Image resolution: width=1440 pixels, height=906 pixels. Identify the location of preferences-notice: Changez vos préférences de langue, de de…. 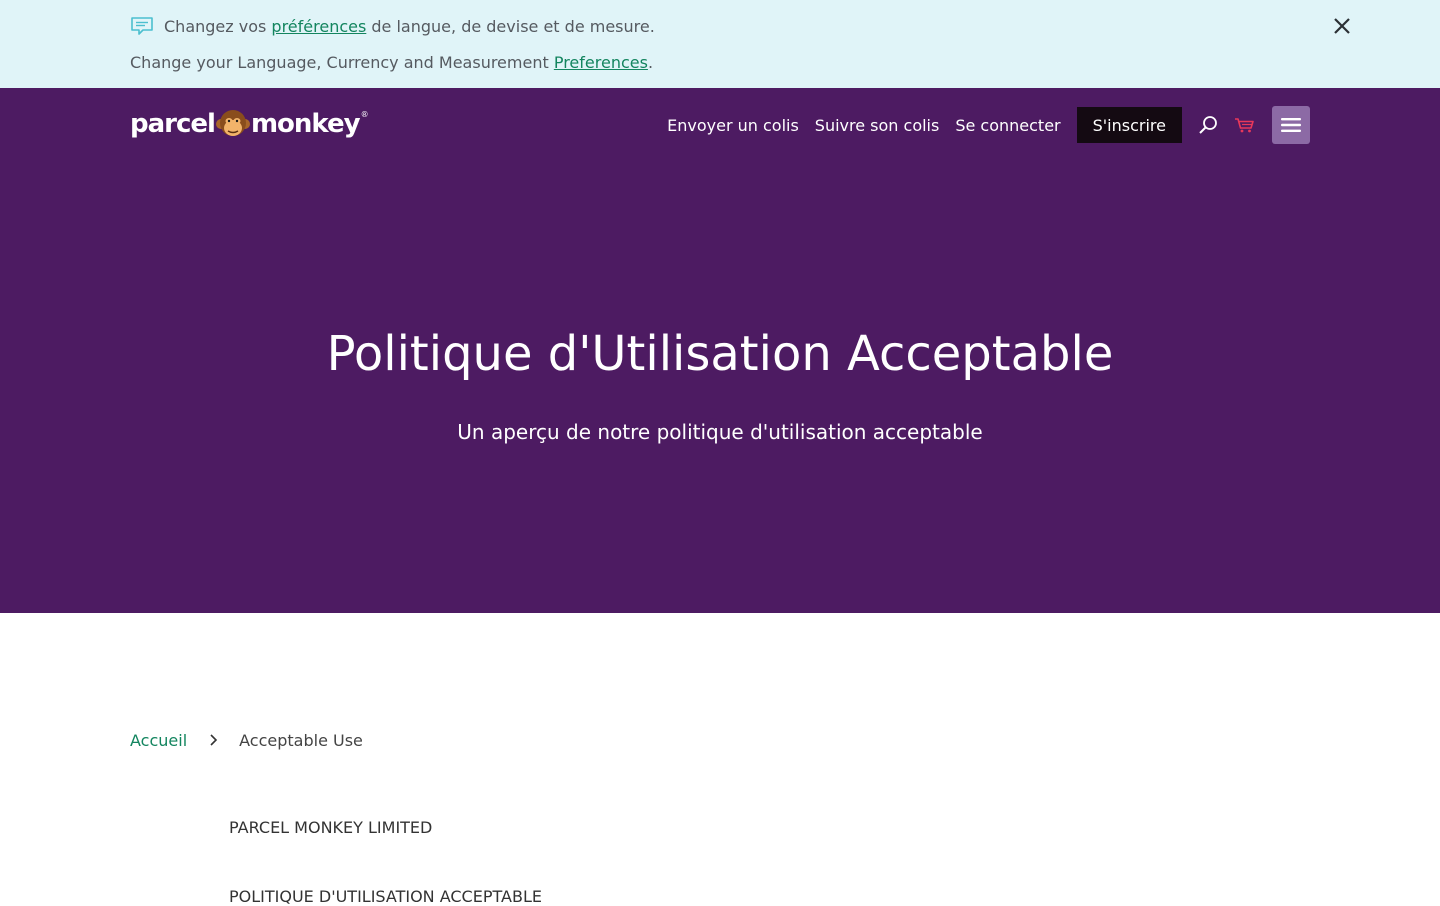
(720, 44).